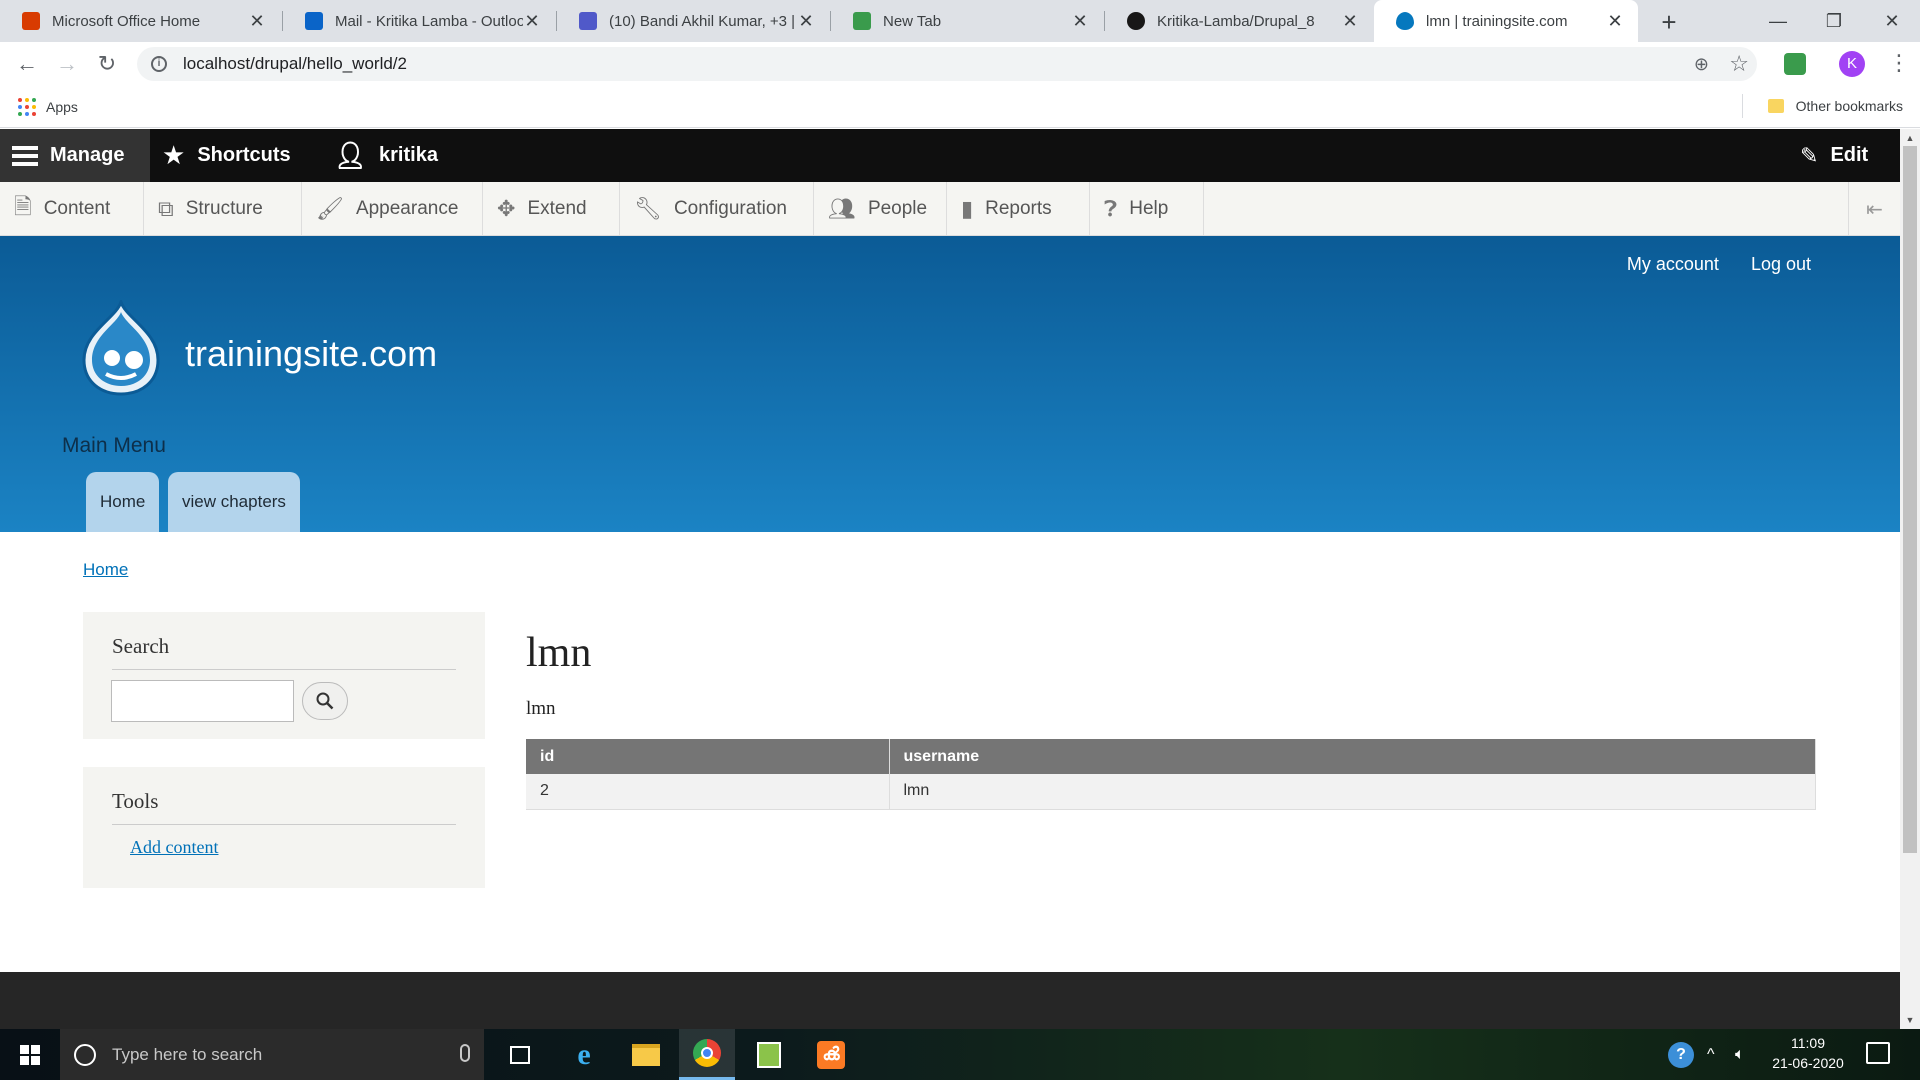 The image size is (1920, 1080). I want to click on scroll-down-icon: ▼, so click(1910, 1020).